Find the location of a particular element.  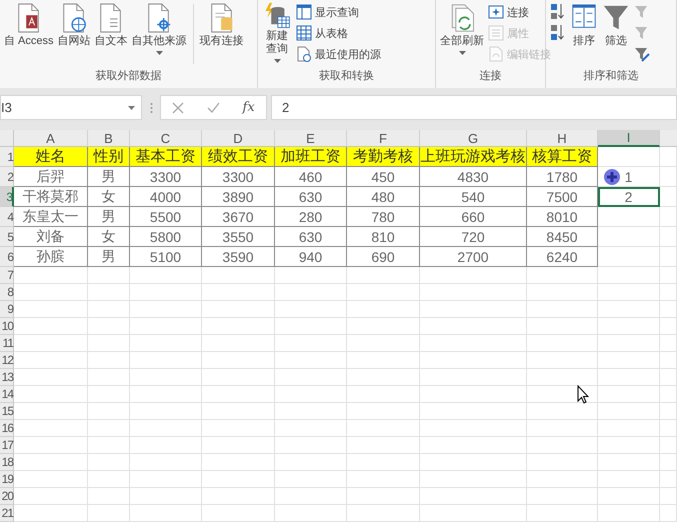

column-header: A is located at coordinates (51, 138).